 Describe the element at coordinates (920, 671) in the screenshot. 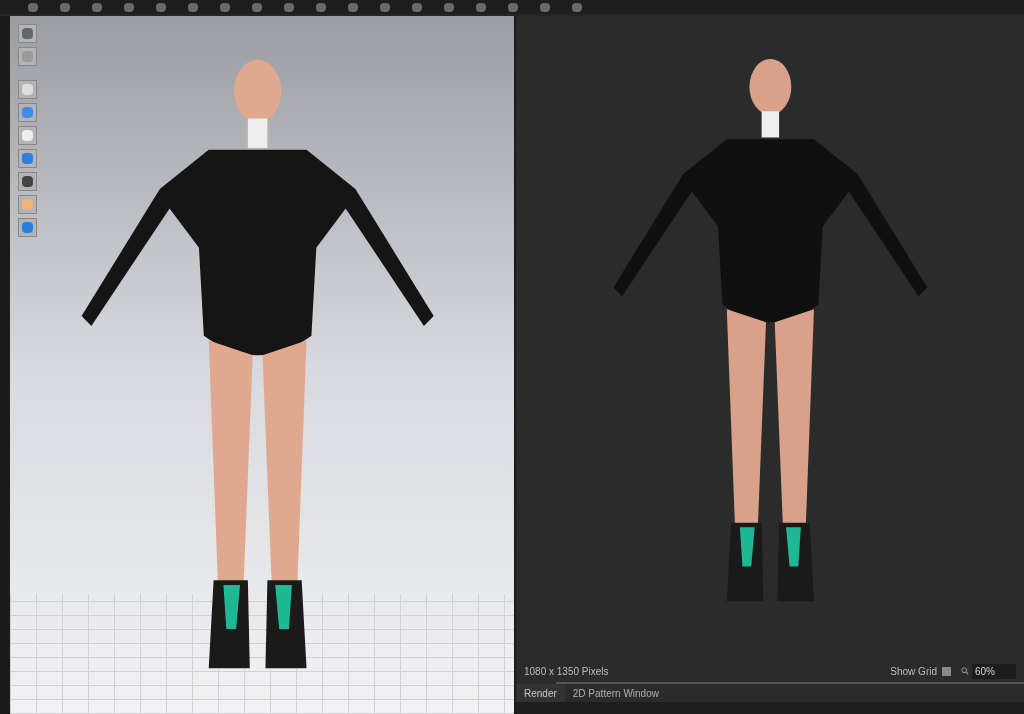

I see `show-grid-checkbox: Show Grid` at that location.